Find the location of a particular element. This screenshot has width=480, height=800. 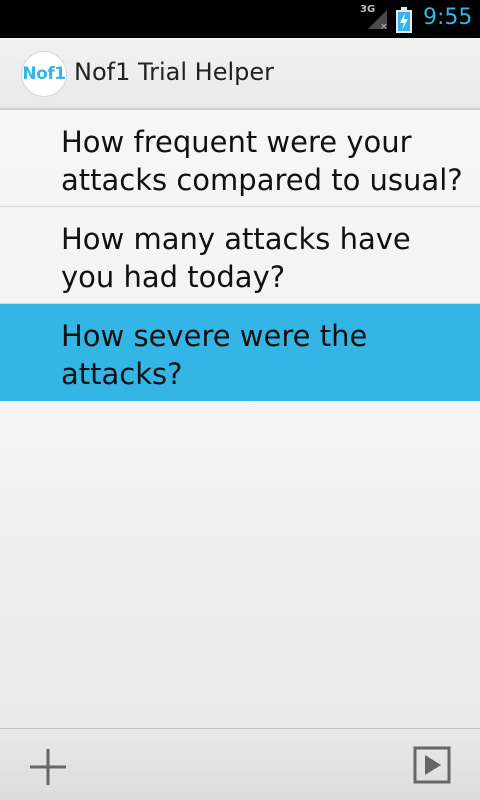

battery-charging-icon is located at coordinates (404, 20).